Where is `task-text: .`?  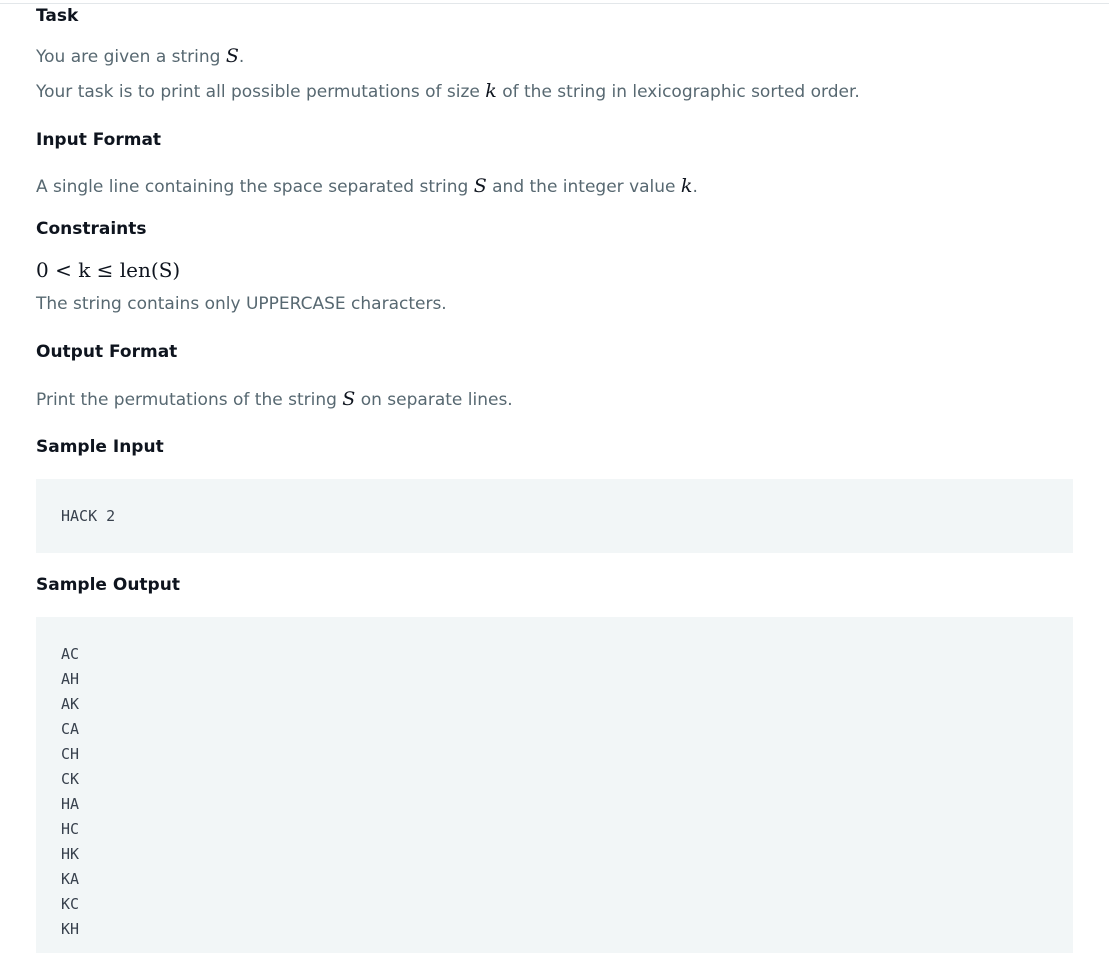
task-text: . is located at coordinates (241, 57).